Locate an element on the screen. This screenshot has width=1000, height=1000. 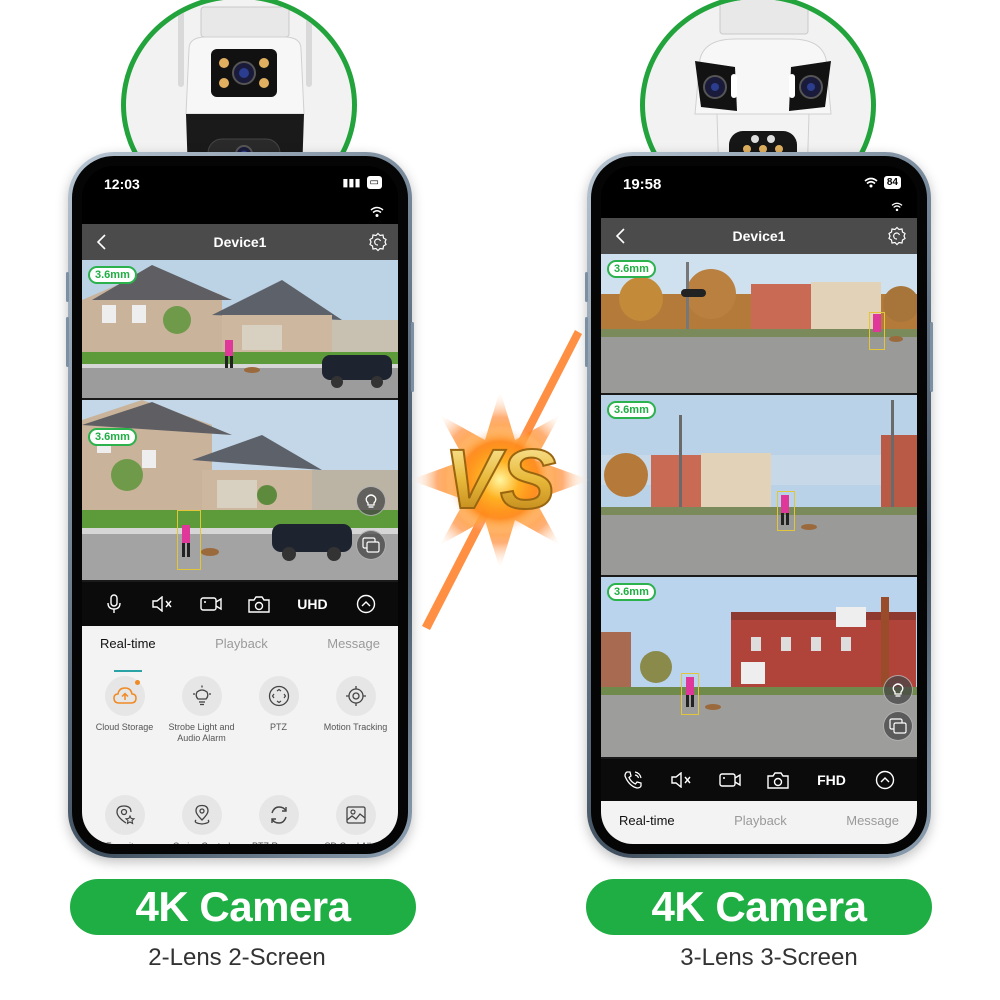
record-icon is located at coordinates (211, 604).